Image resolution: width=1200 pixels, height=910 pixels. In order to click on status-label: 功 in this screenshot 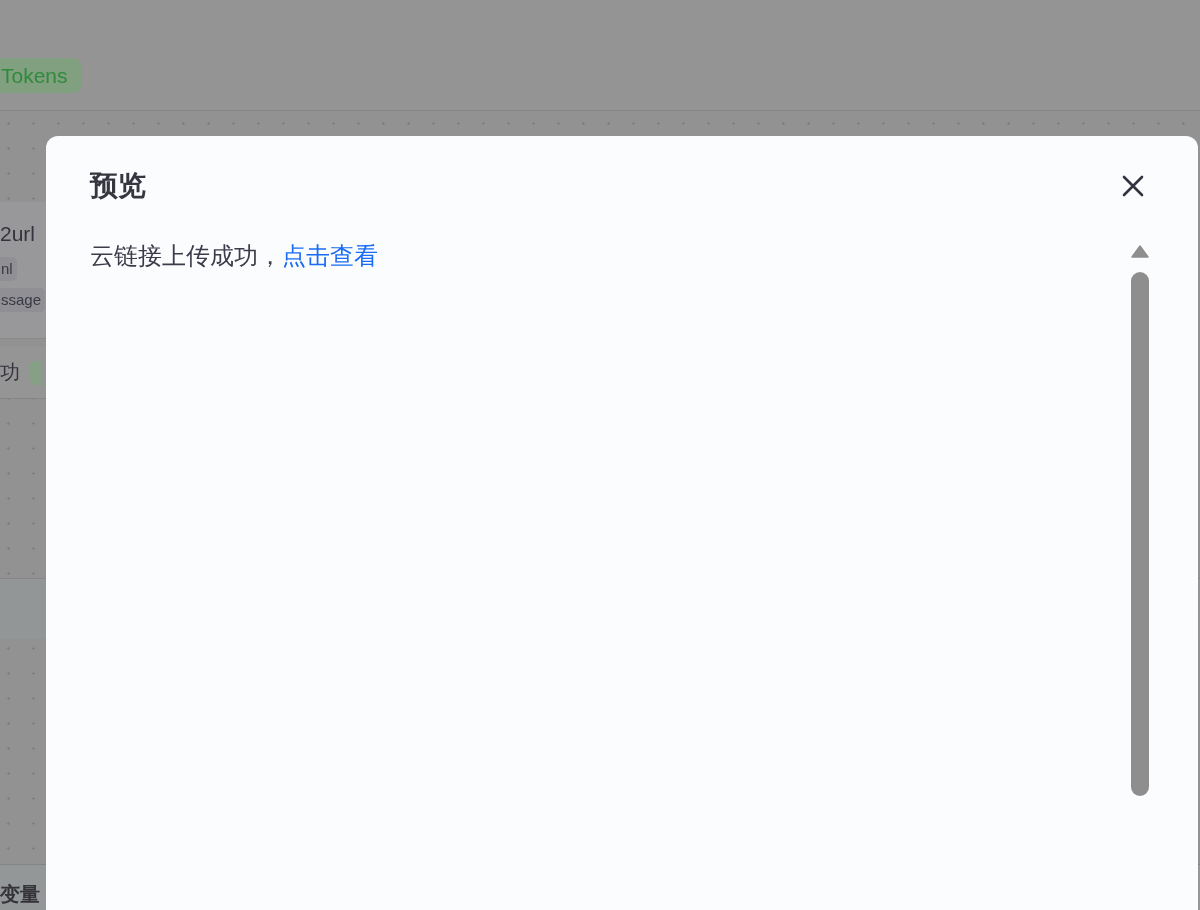, I will do `click(10, 372)`.